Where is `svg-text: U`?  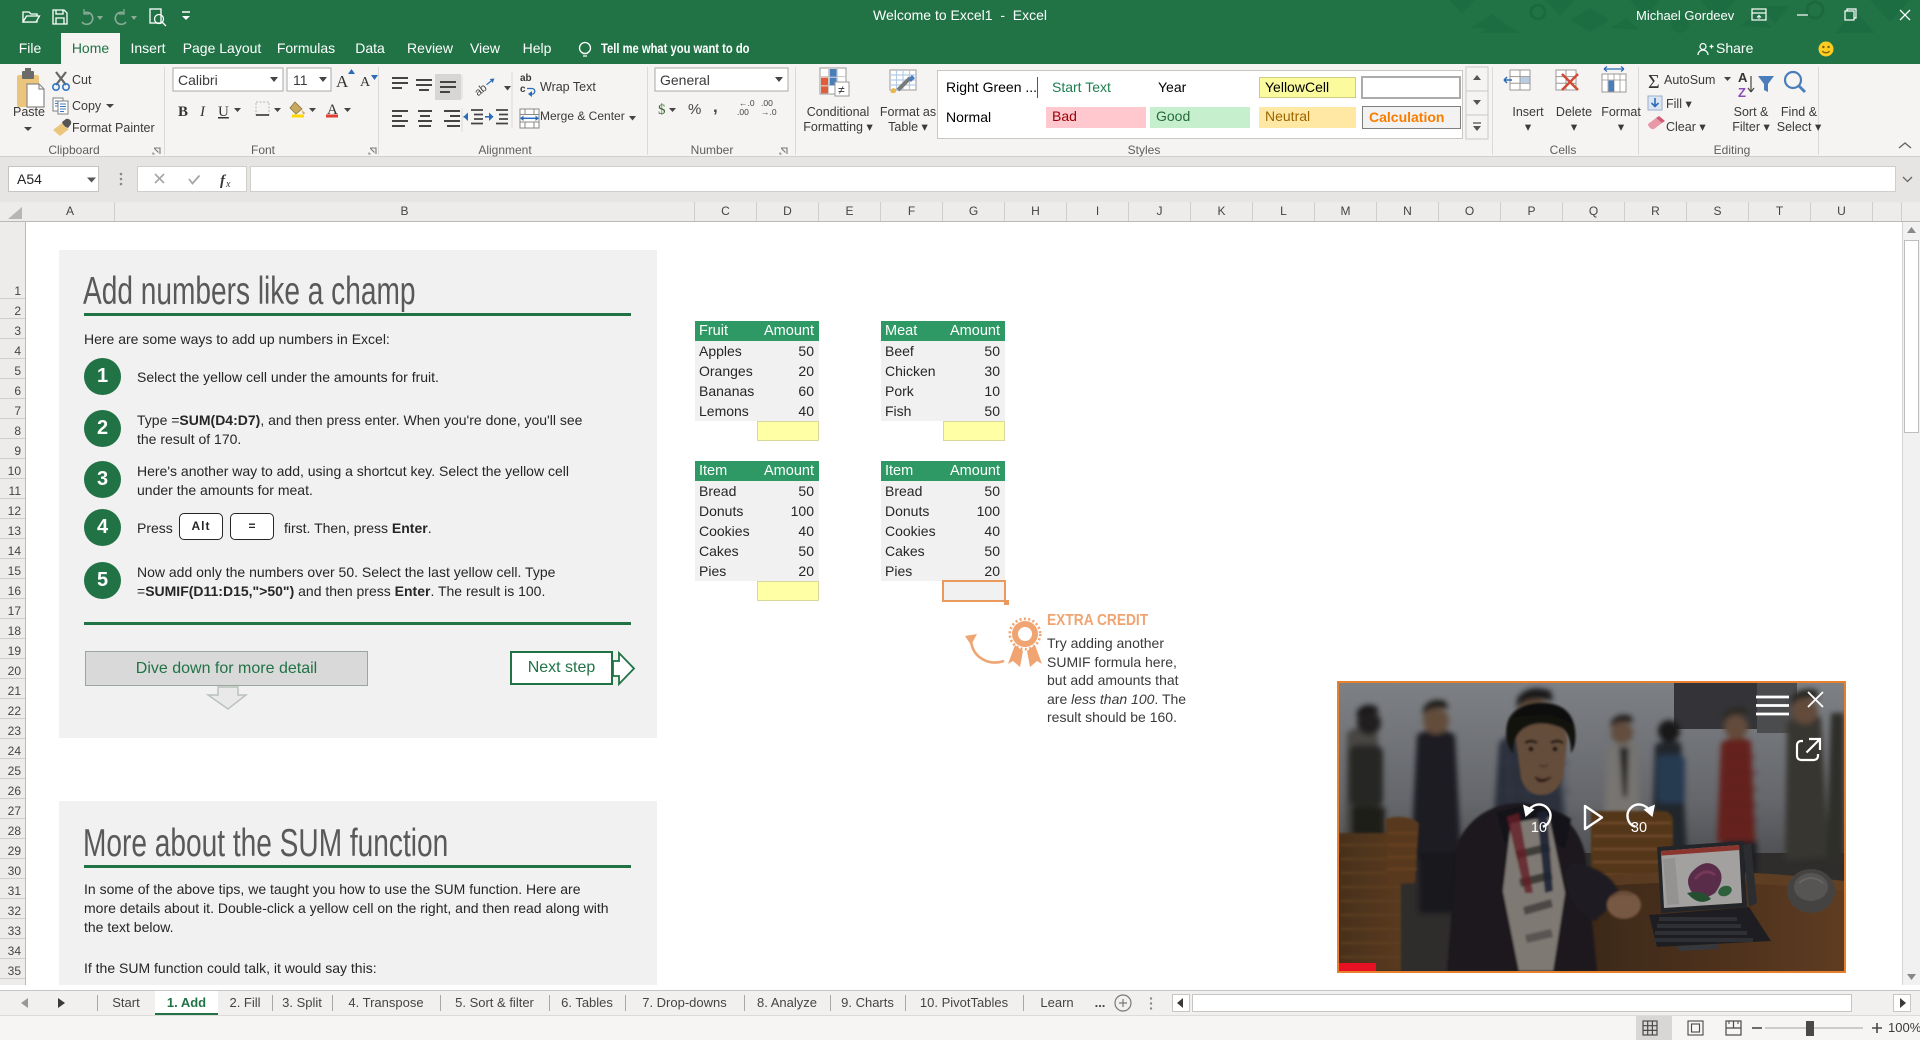
svg-text: U is located at coordinates (223, 112).